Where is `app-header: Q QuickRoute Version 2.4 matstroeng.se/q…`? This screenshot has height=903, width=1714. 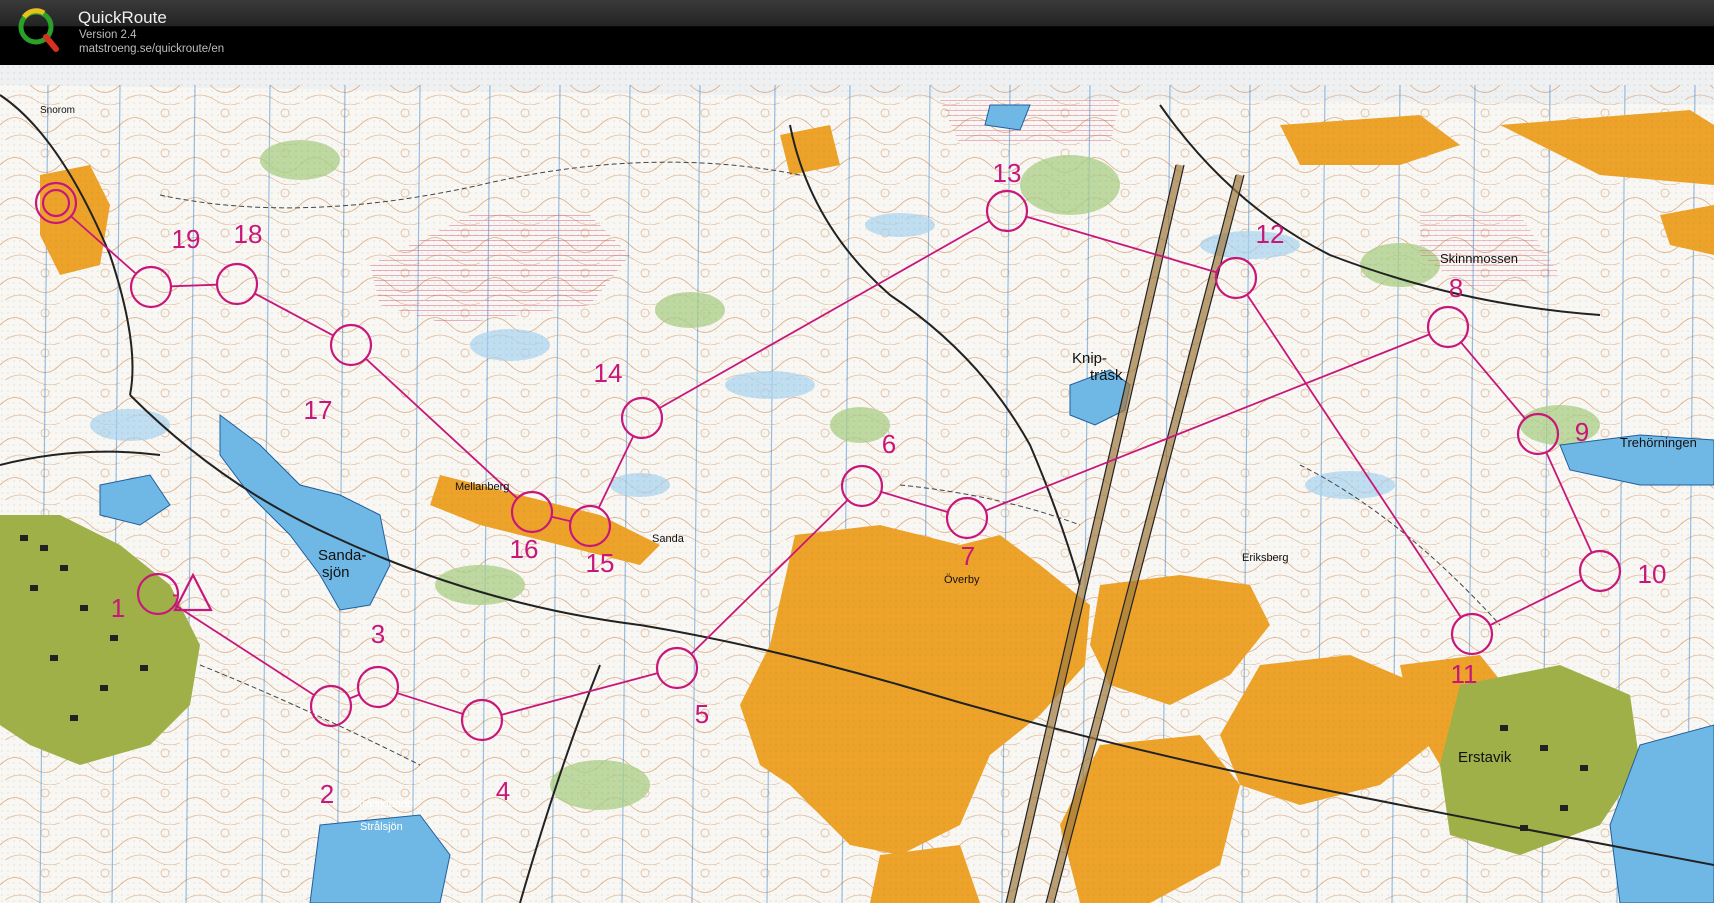 app-header: Q QuickRoute Version 2.4 matstroeng.se/q… is located at coordinates (857, 32).